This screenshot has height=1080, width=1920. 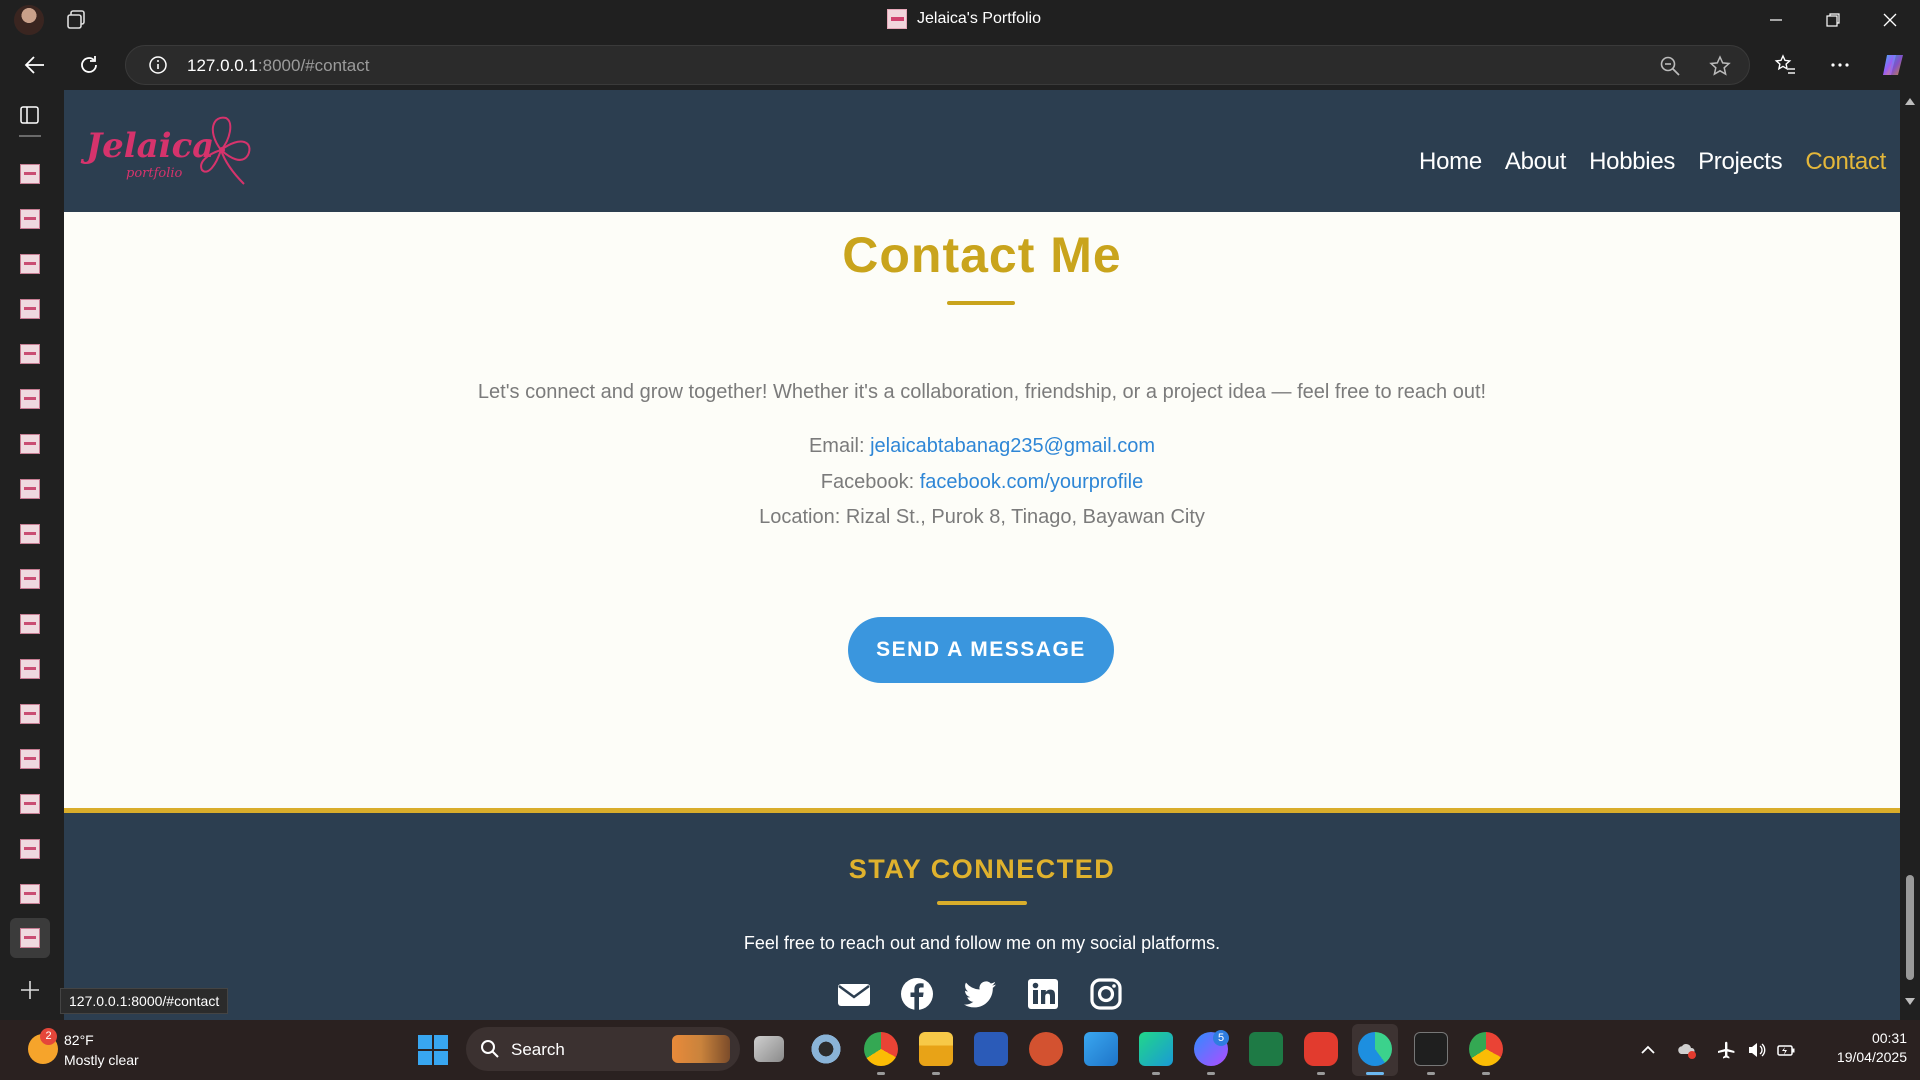 What do you see at coordinates (1889, 1038) in the screenshot?
I see `clock-time: 00:31` at bounding box center [1889, 1038].